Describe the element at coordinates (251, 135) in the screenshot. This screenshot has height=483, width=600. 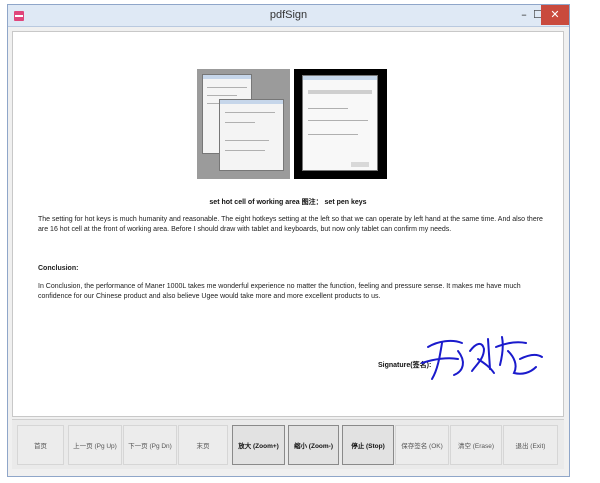
I see `dialog-window-image` at that location.